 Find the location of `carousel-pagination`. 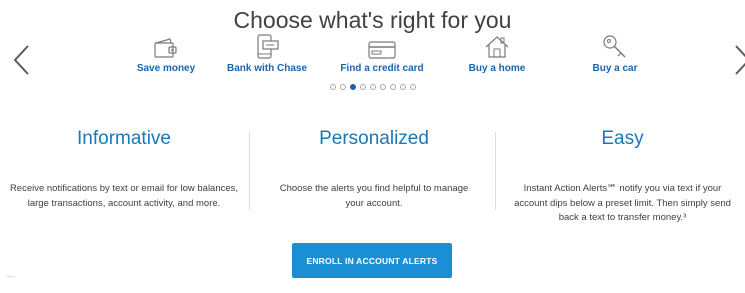

carousel-pagination is located at coordinates (373, 87).